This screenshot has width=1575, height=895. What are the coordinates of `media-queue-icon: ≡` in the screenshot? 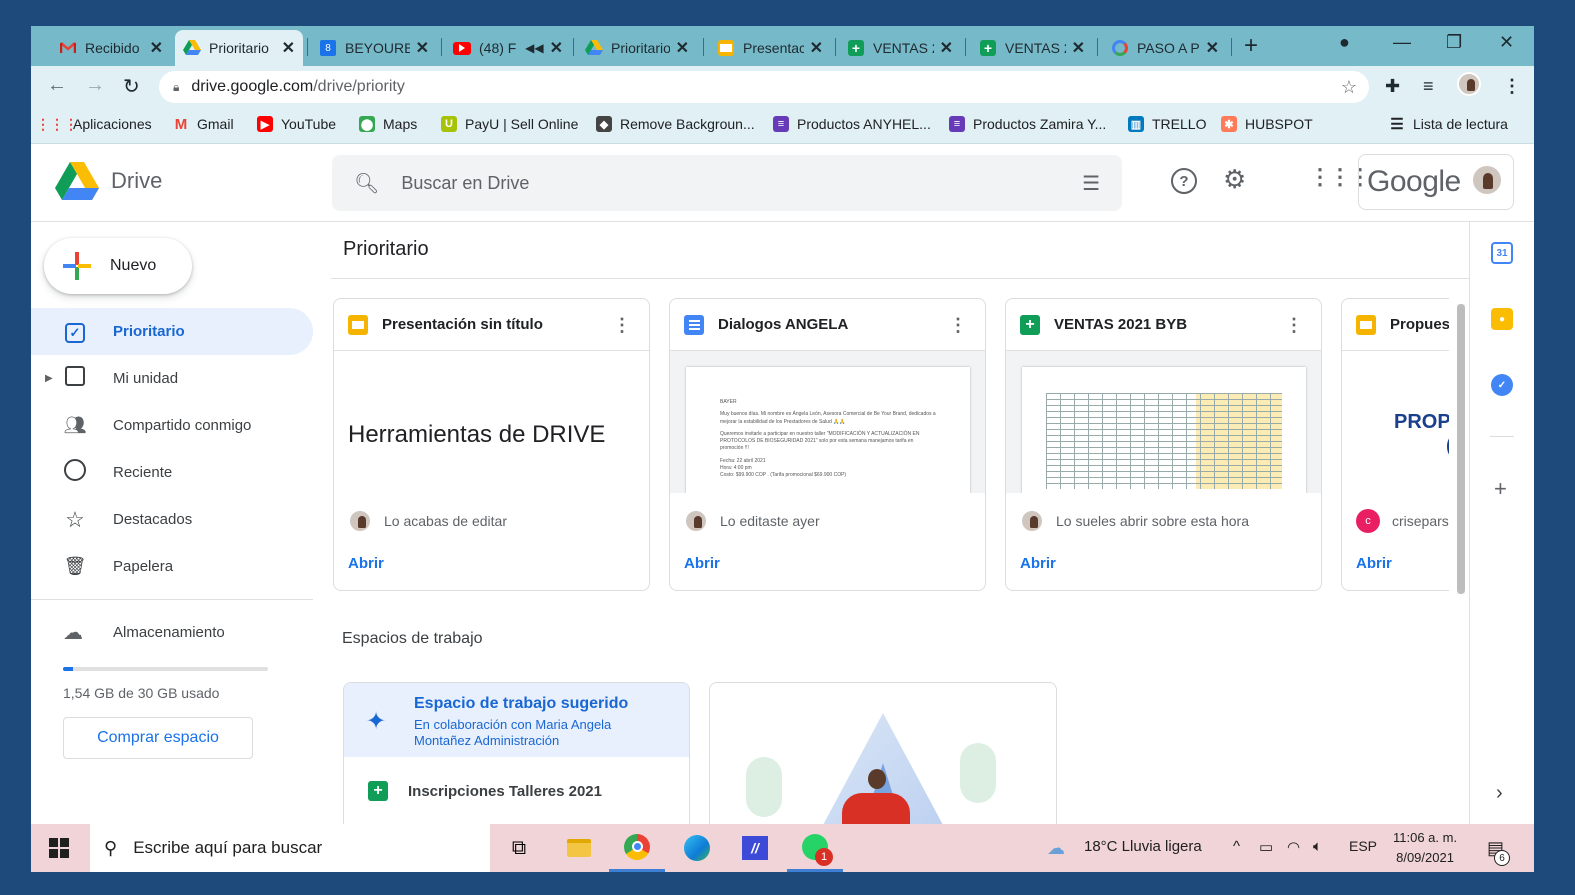 It's located at (1428, 86).